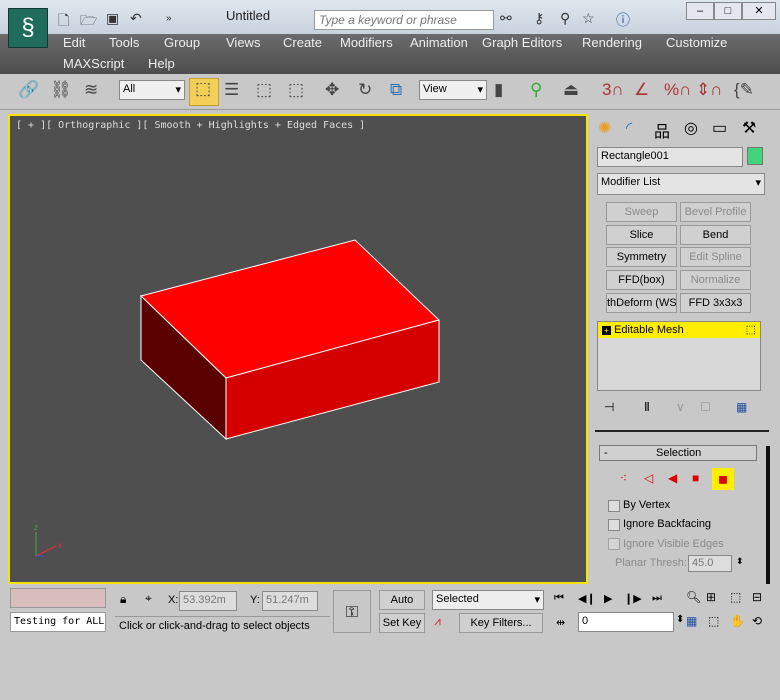 This screenshot has height=700, width=780. Describe the element at coordinates (691, 621) in the screenshot. I see `time-configuration-icon: ▦` at that location.